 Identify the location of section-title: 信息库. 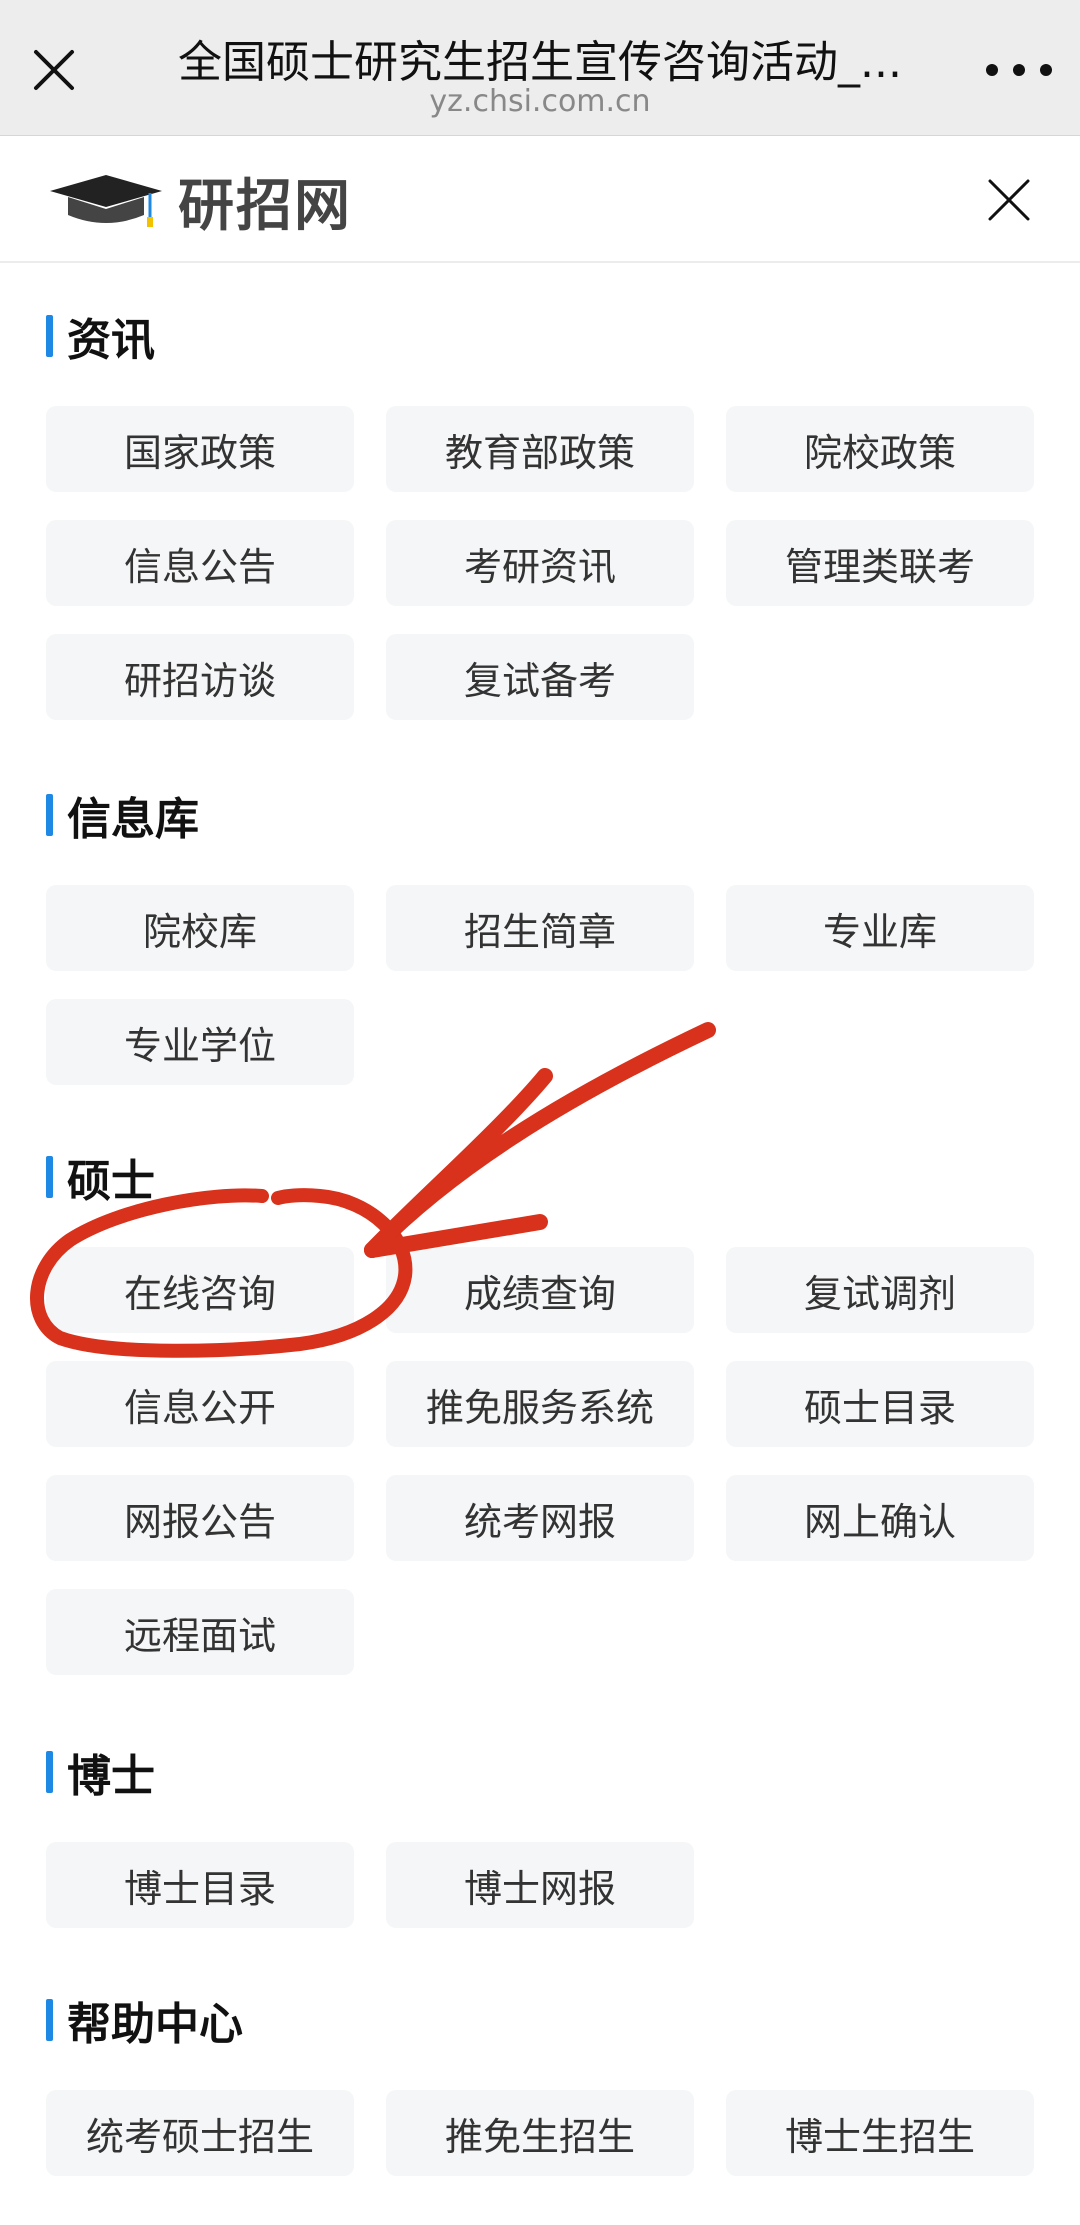
(541, 815).